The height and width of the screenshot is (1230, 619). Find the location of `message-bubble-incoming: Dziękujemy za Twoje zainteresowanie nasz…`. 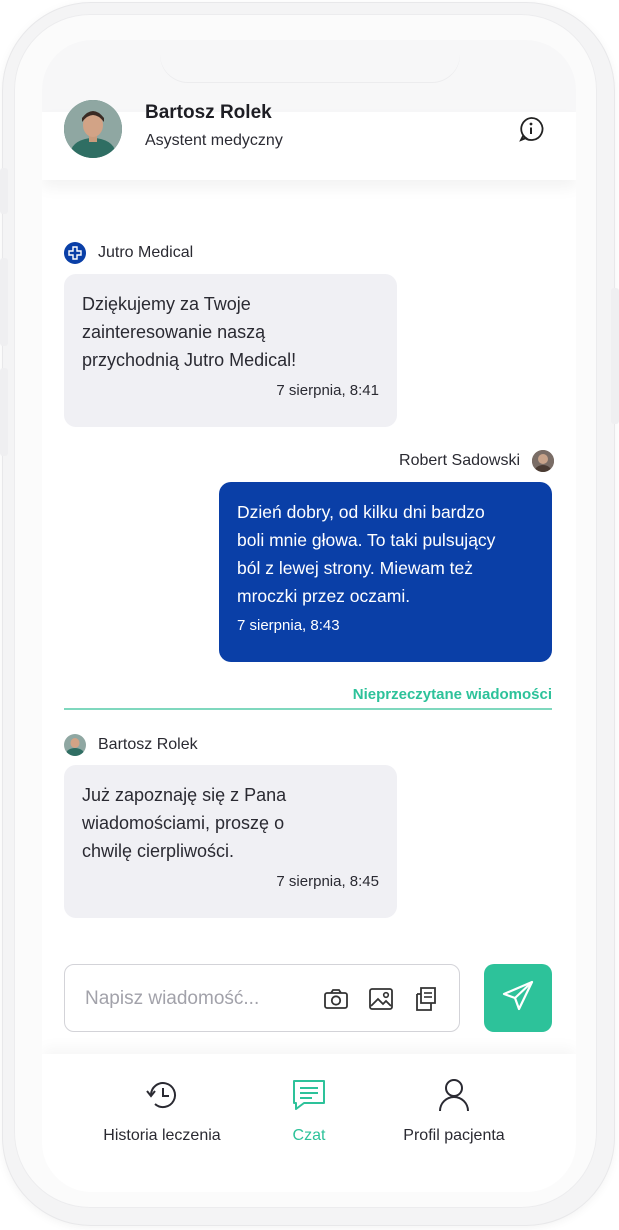

message-bubble-incoming: Dziękujemy za Twoje zainteresowanie nasz… is located at coordinates (230, 350).